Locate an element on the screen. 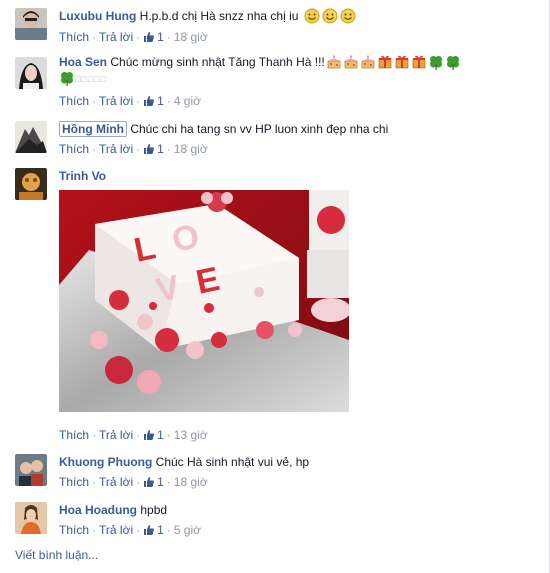 This screenshot has height=573, width=550. comment-author: Hồng Minh is located at coordinates (93, 129).